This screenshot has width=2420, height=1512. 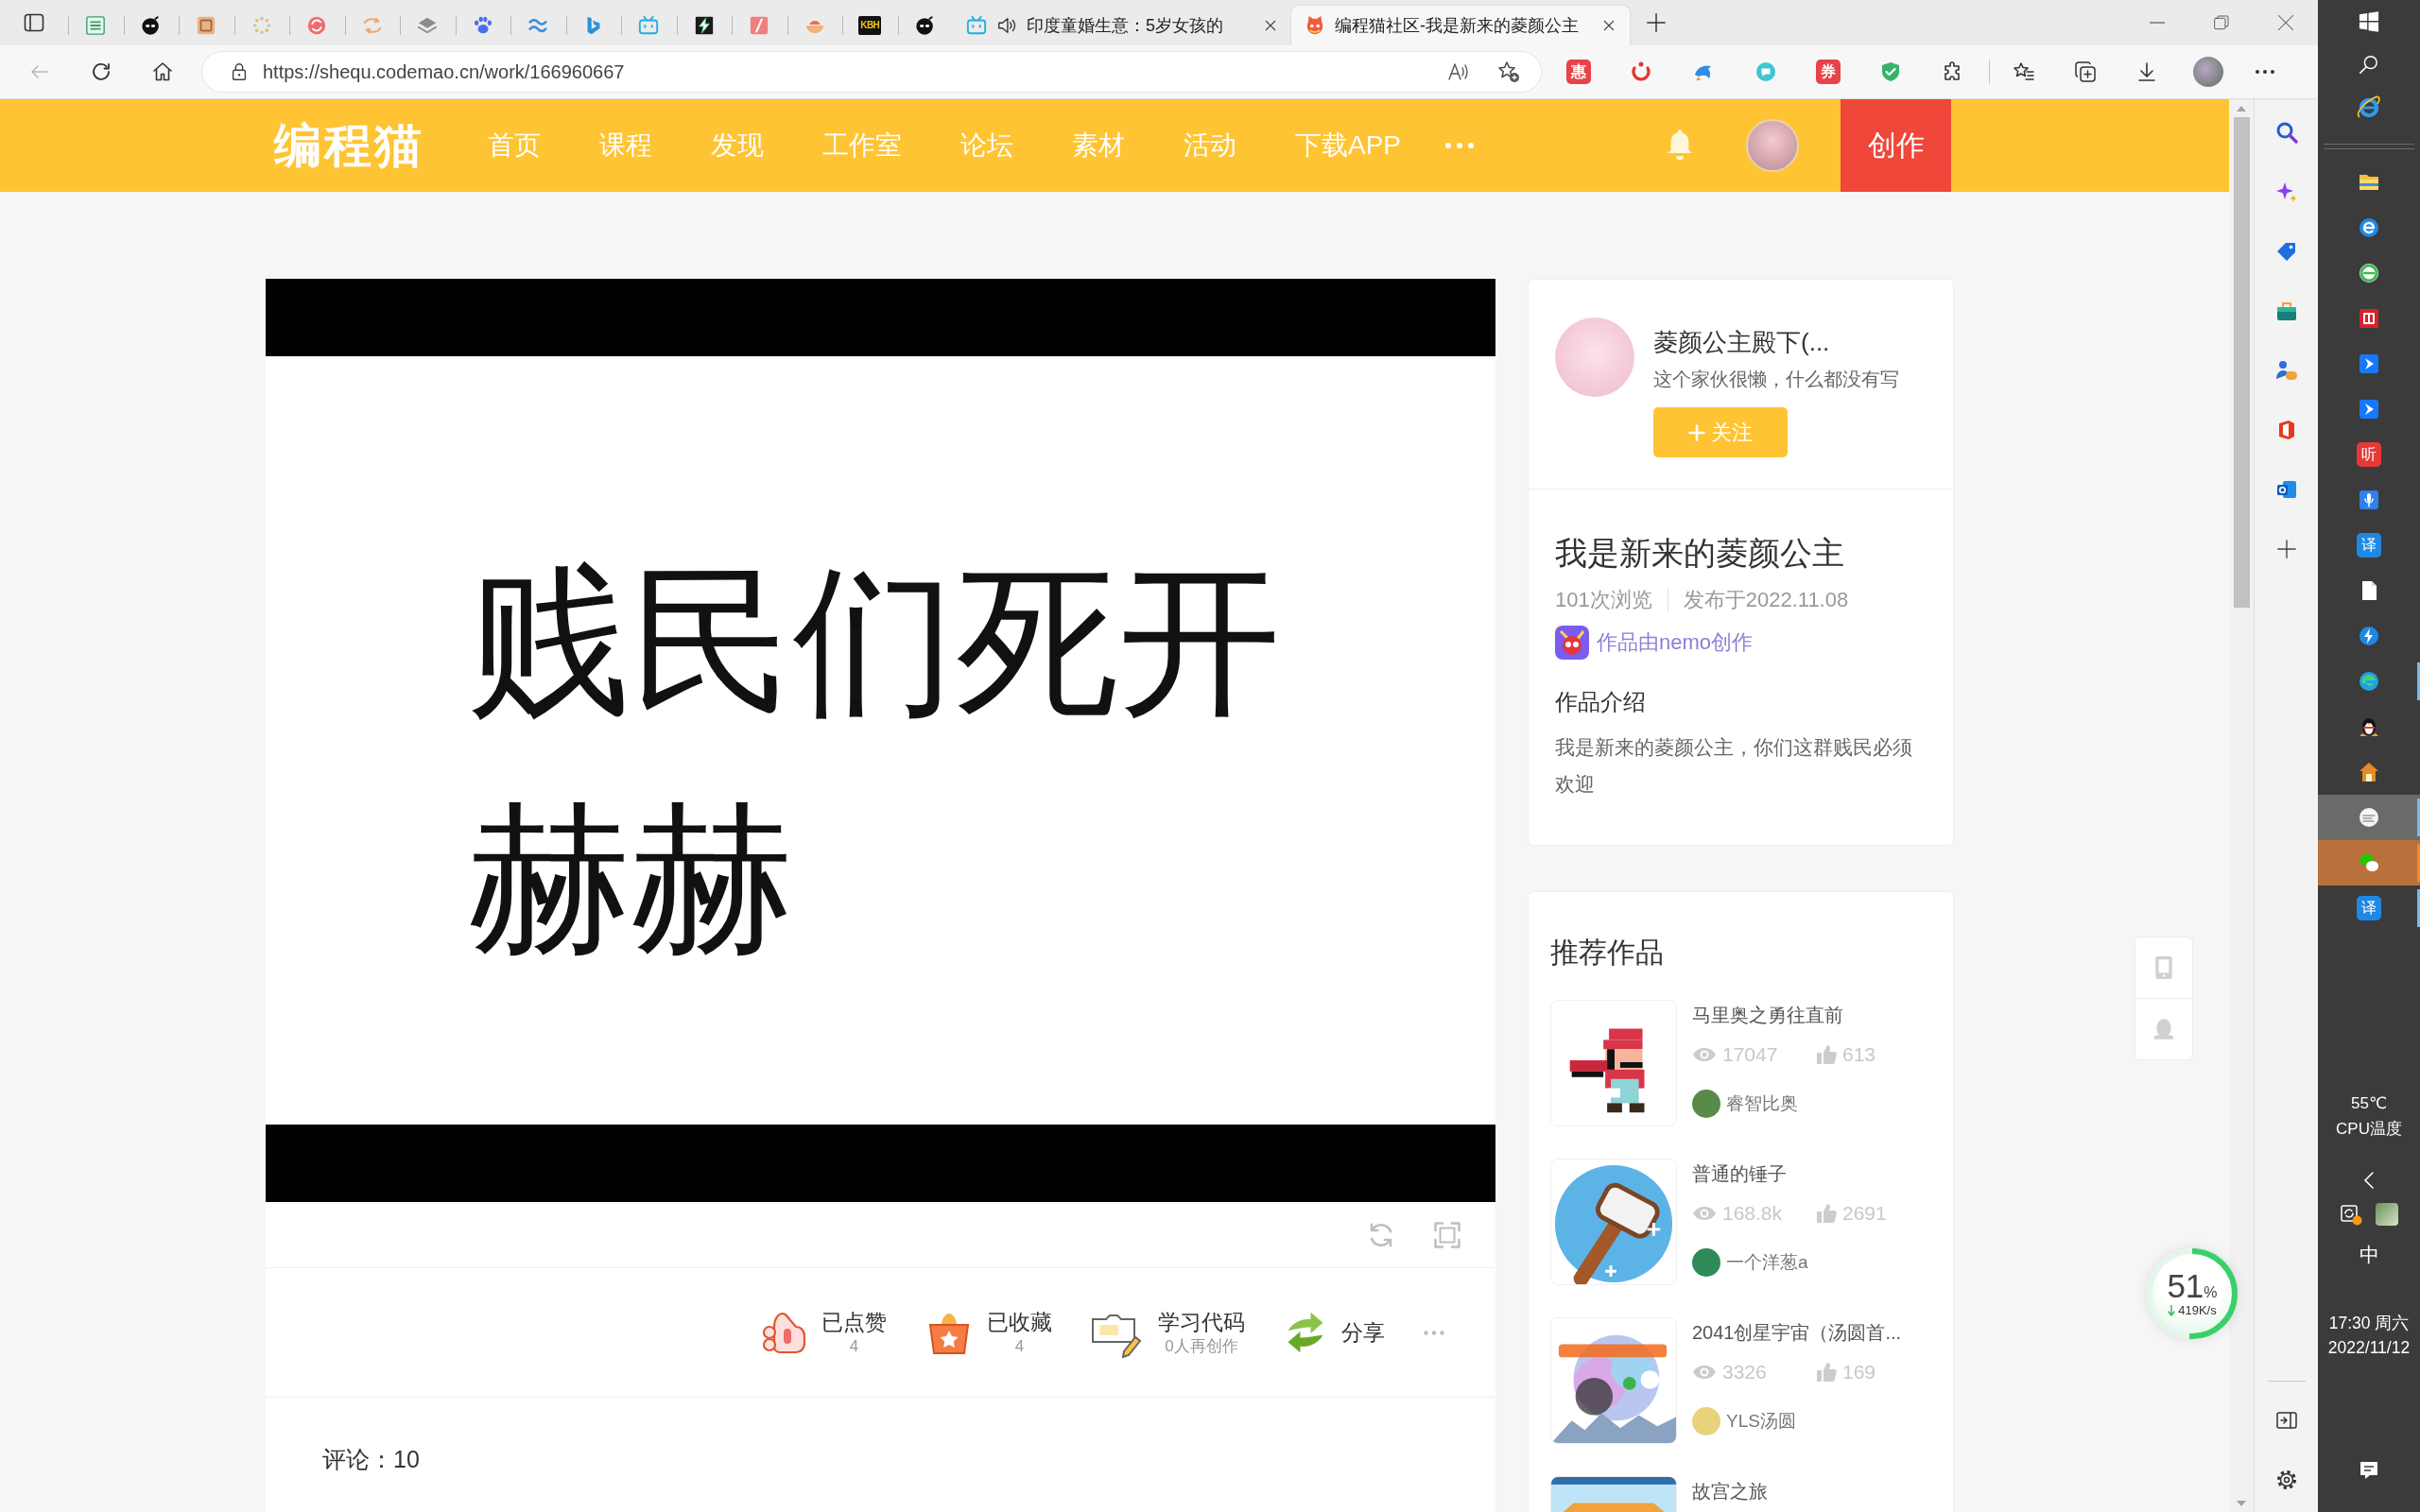 I want to click on restore-icon, so click(x=2221, y=22).